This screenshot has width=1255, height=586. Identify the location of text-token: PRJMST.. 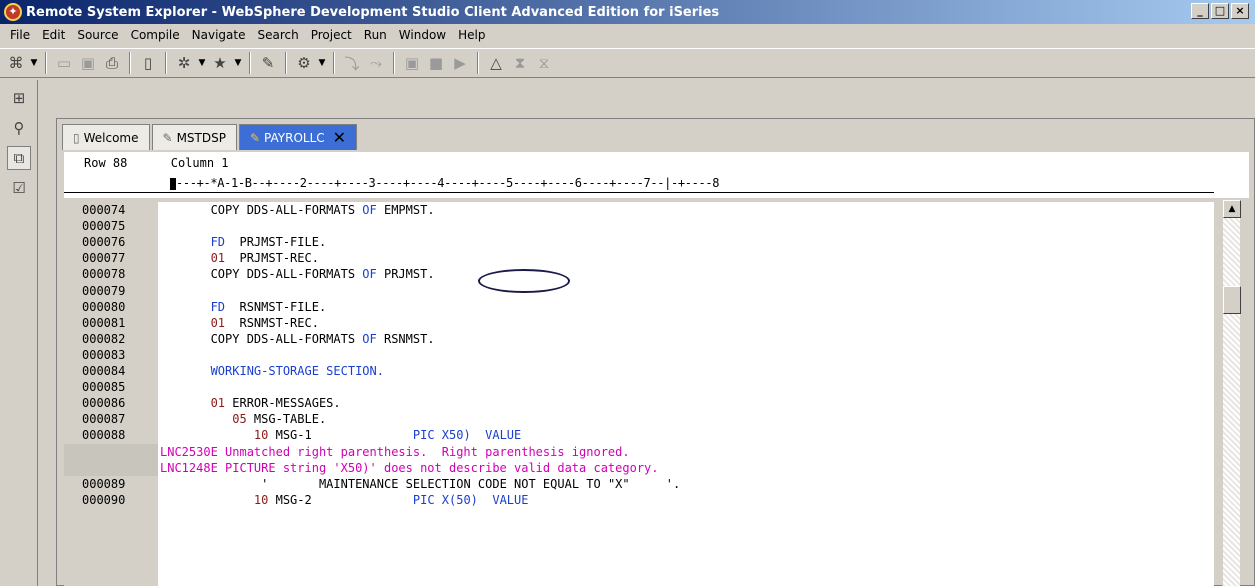
(405, 274).